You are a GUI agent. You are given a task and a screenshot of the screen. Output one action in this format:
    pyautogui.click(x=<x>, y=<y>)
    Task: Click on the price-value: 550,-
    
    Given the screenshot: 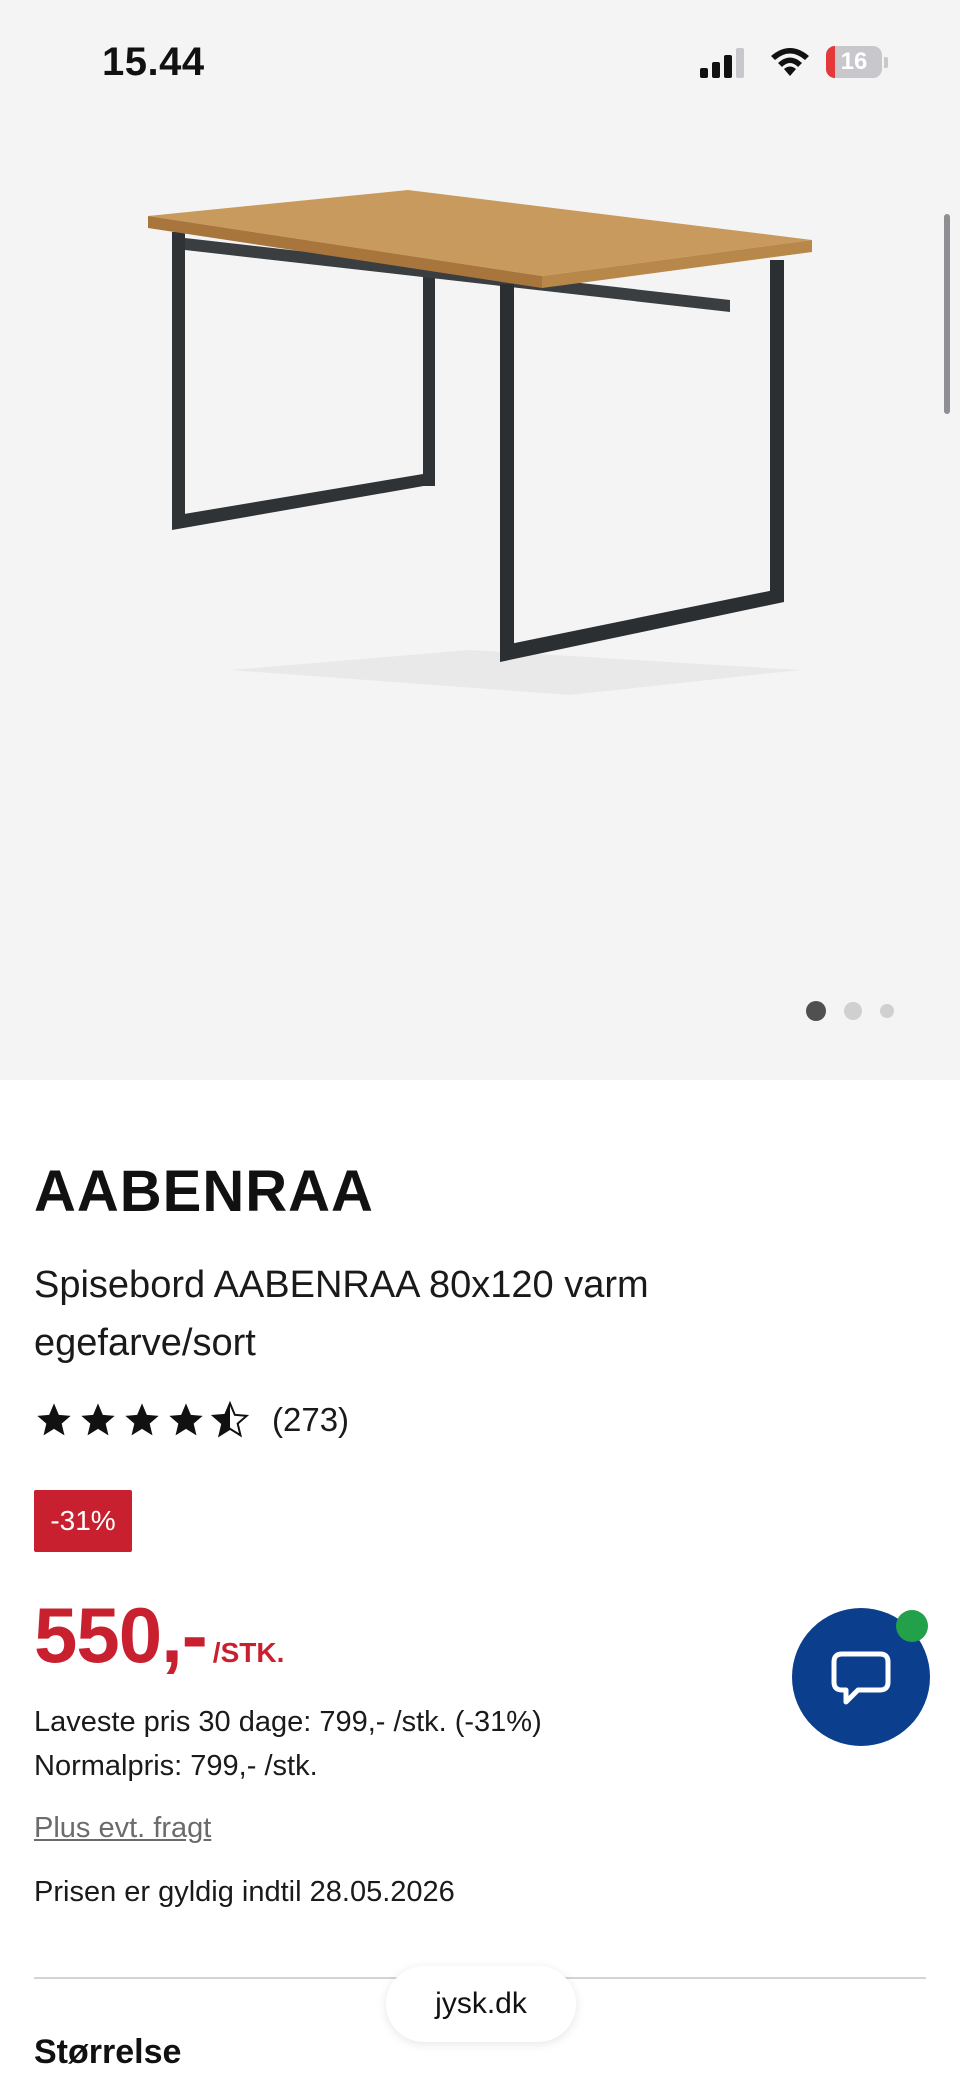 What is the action you would take?
    pyautogui.click(x=121, y=1635)
    